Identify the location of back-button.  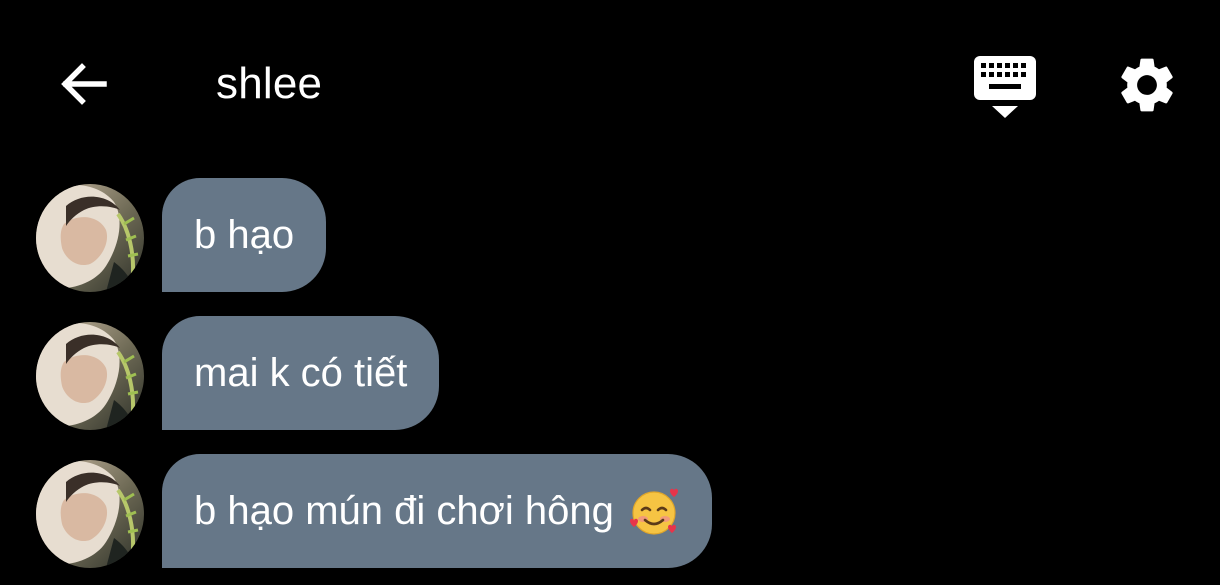
(84, 84).